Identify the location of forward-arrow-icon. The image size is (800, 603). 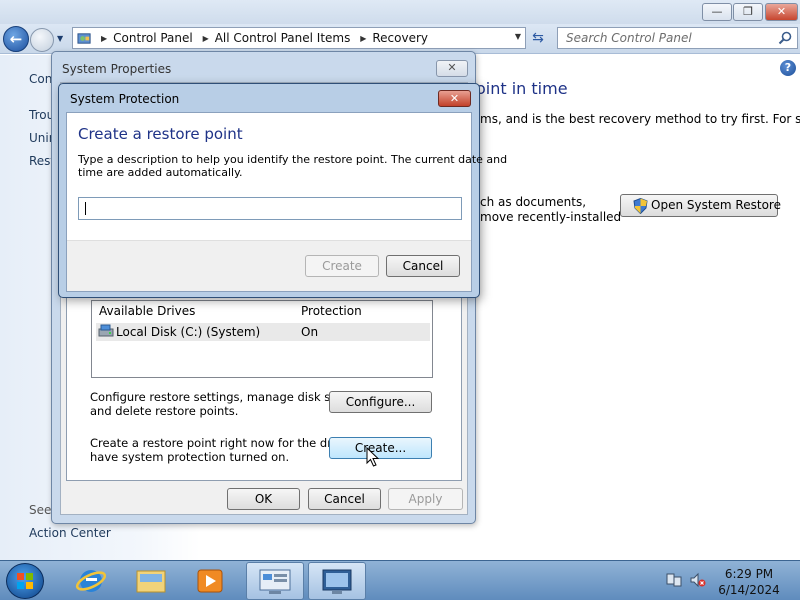
(42, 40).